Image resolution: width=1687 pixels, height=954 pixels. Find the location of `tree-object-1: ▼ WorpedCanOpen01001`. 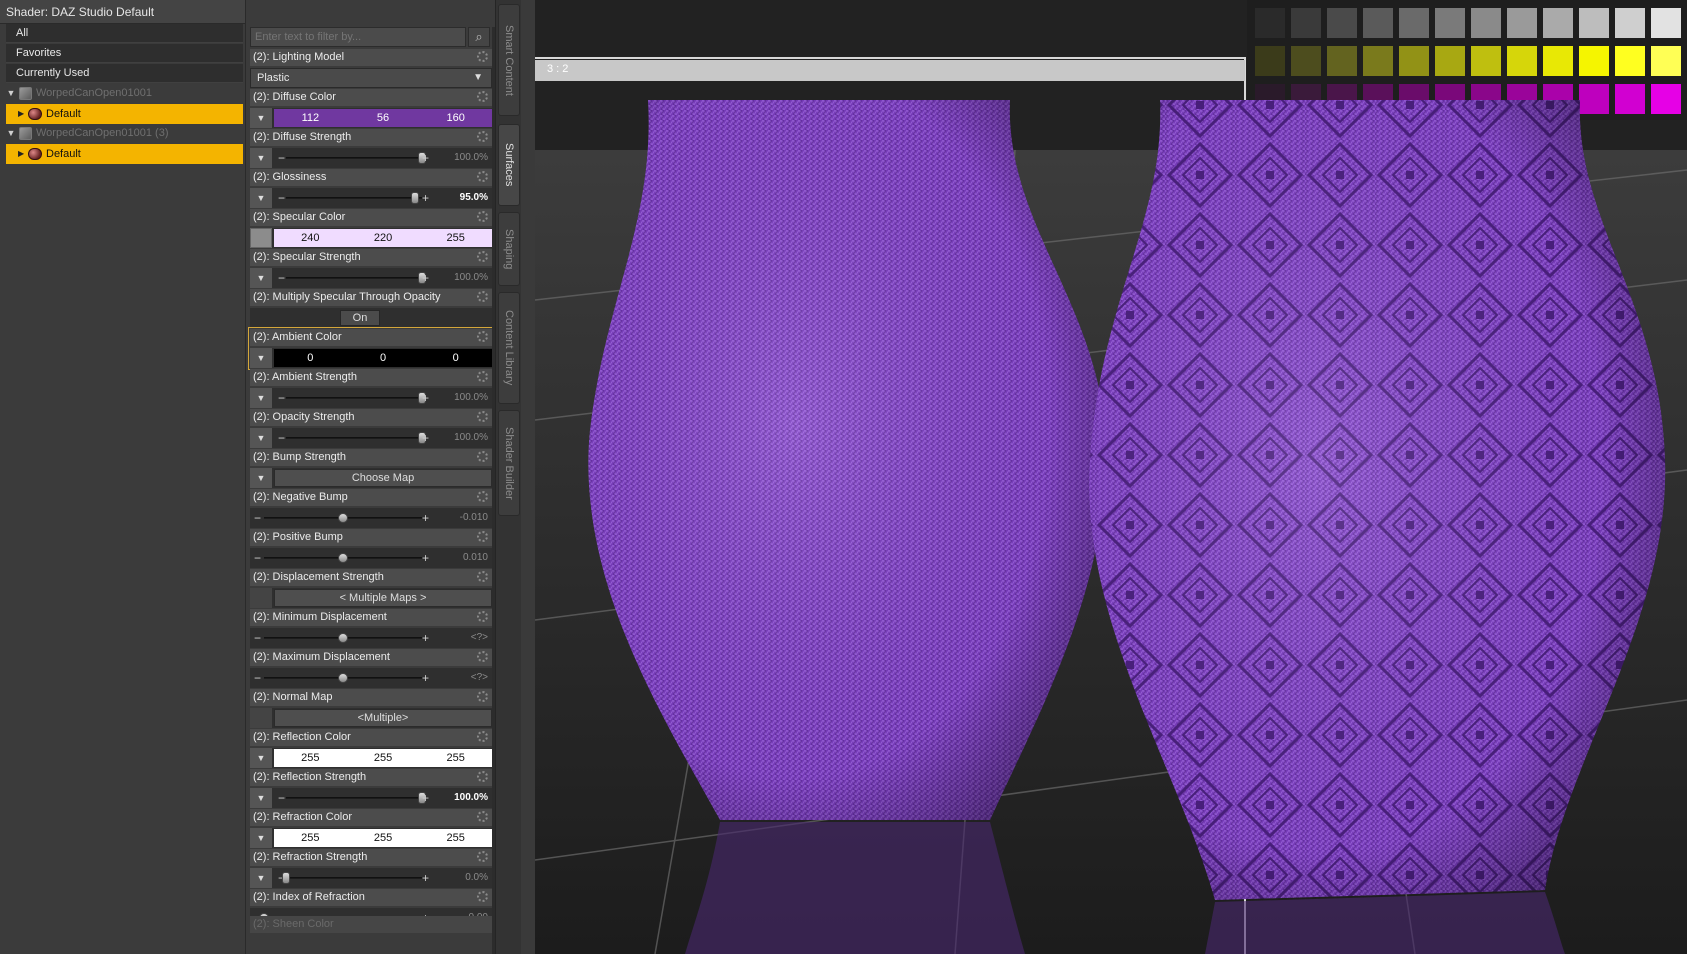

tree-object-1: ▼ WorpedCanOpen01001 is located at coordinates (124, 93).